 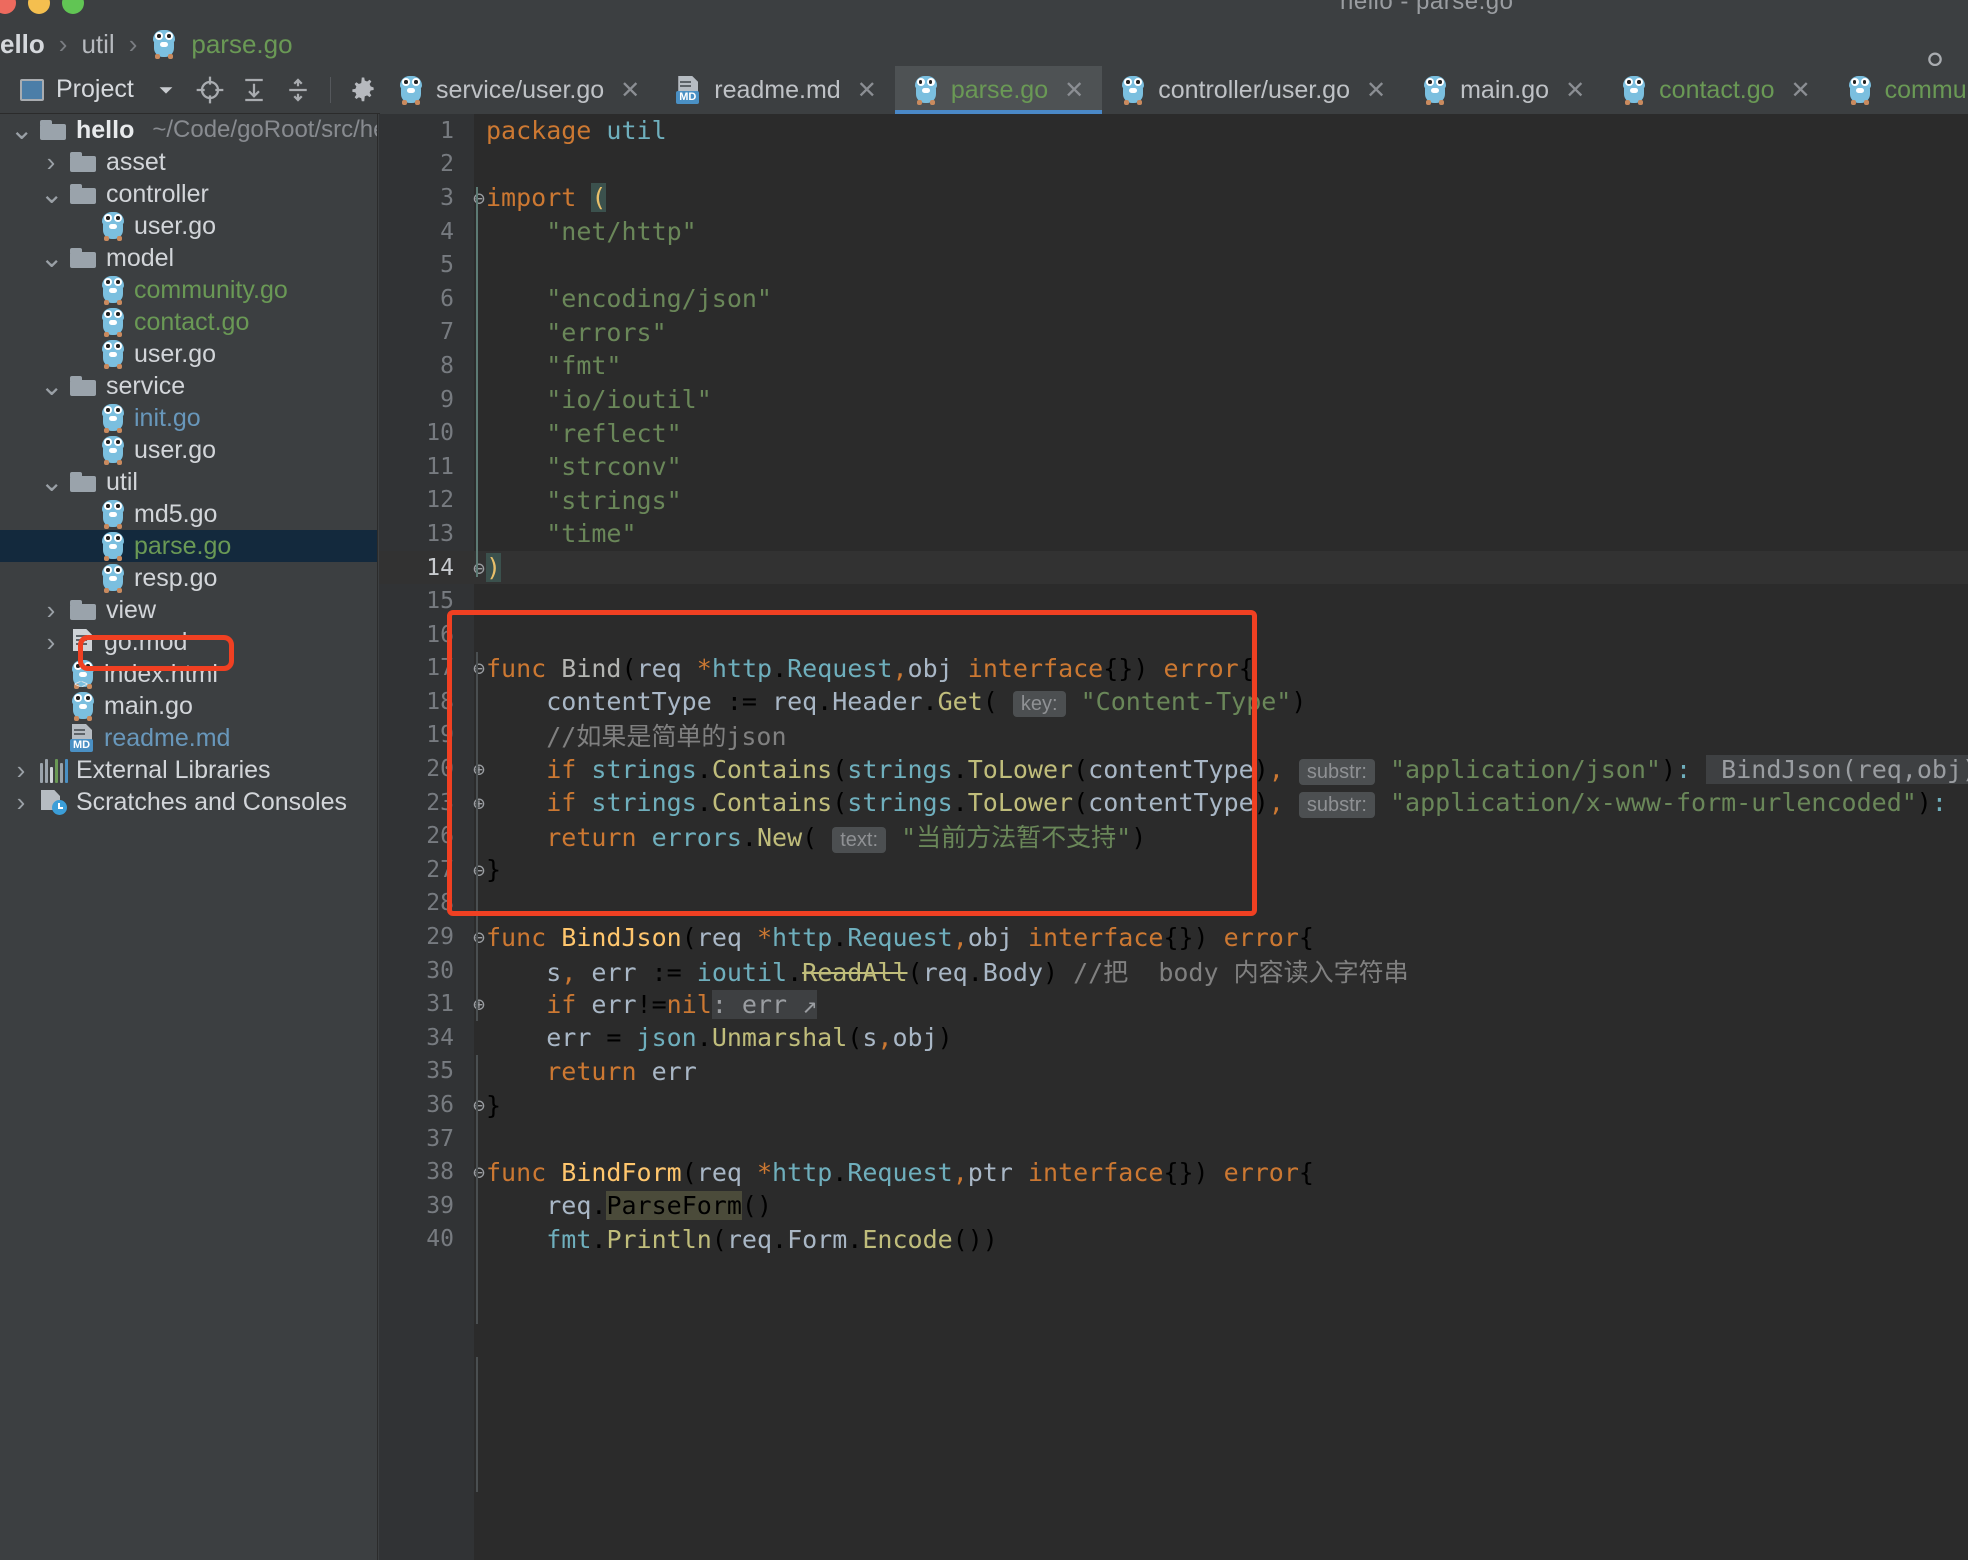 I want to click on code-line: 40 fmt.Println(req.Form.Encode()), so click(x=1173, y=1240).